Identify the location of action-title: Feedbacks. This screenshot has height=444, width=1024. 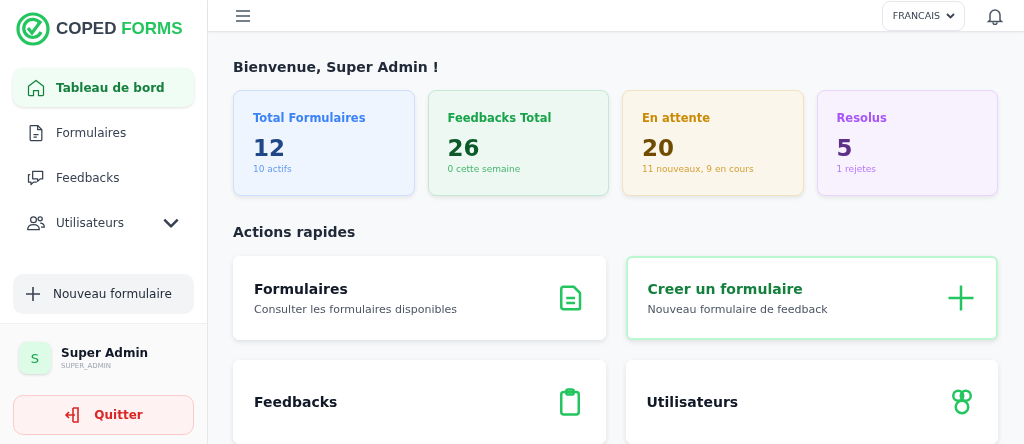
(296, 402).